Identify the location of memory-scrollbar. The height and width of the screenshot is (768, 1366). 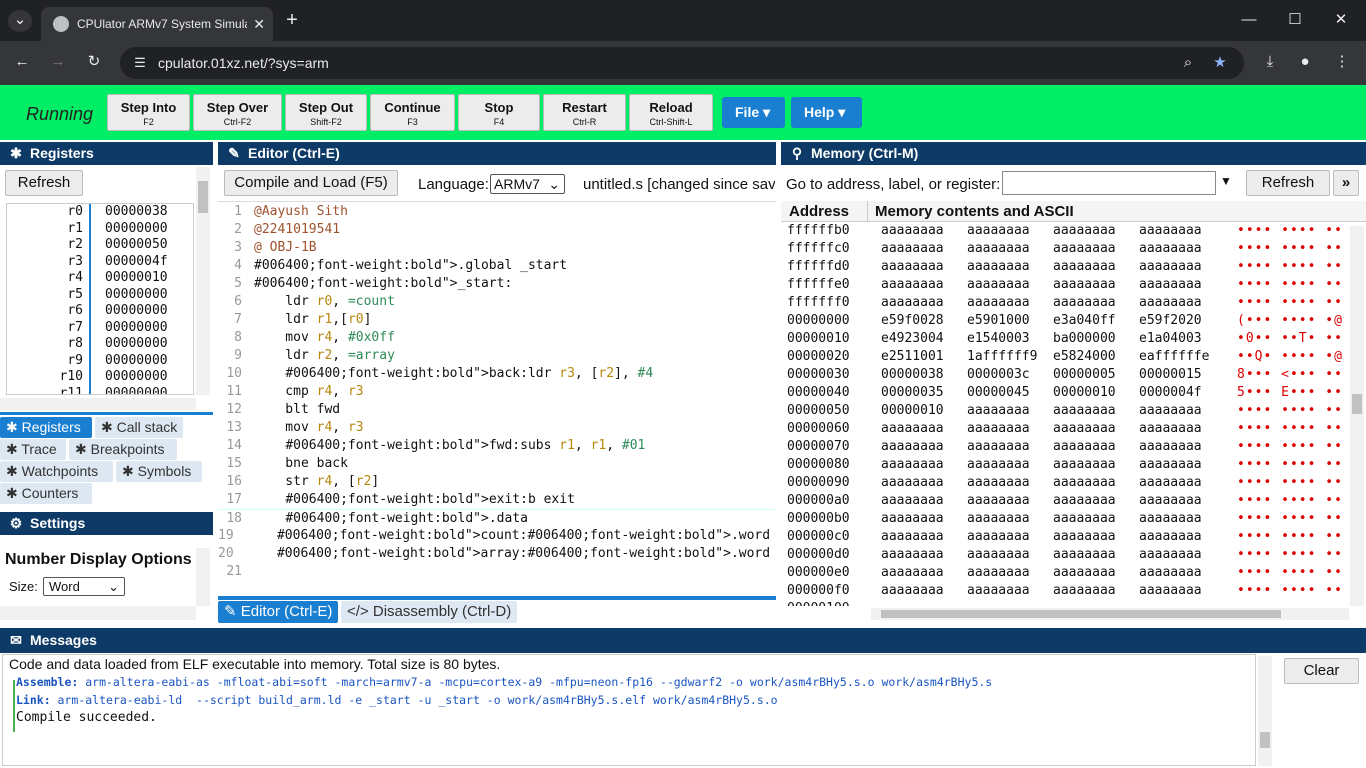
(1357, 416).